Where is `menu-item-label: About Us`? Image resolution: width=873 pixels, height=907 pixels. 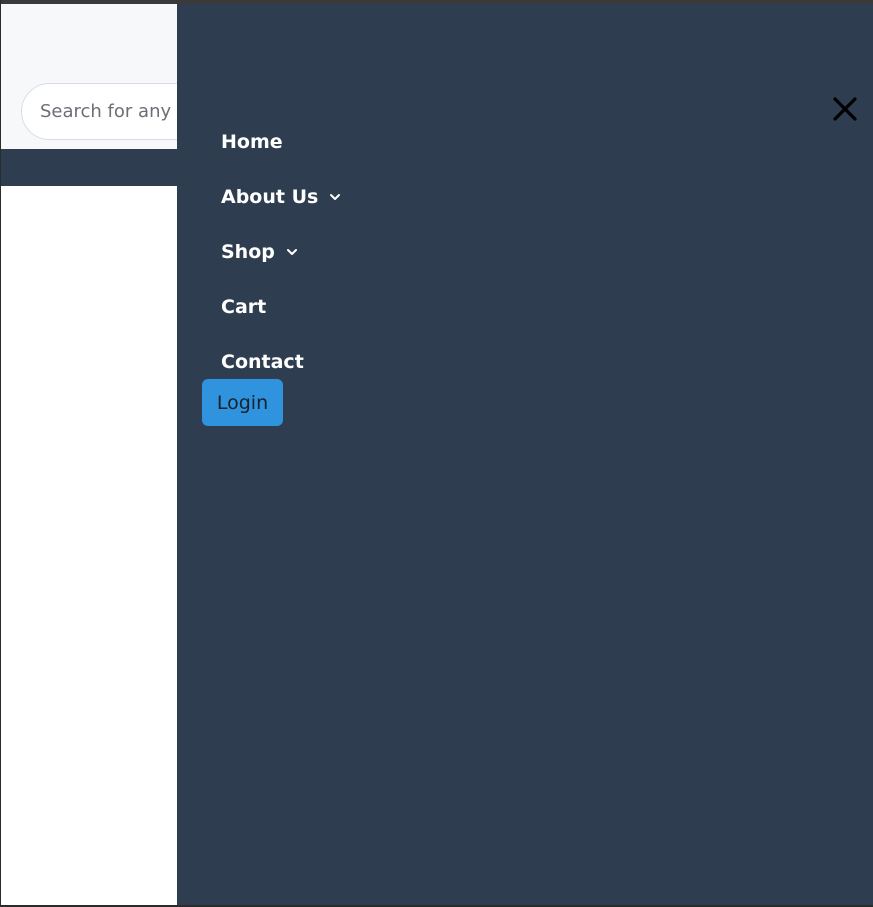
menu-item-label: About Us is located at coordinates (270, 196).